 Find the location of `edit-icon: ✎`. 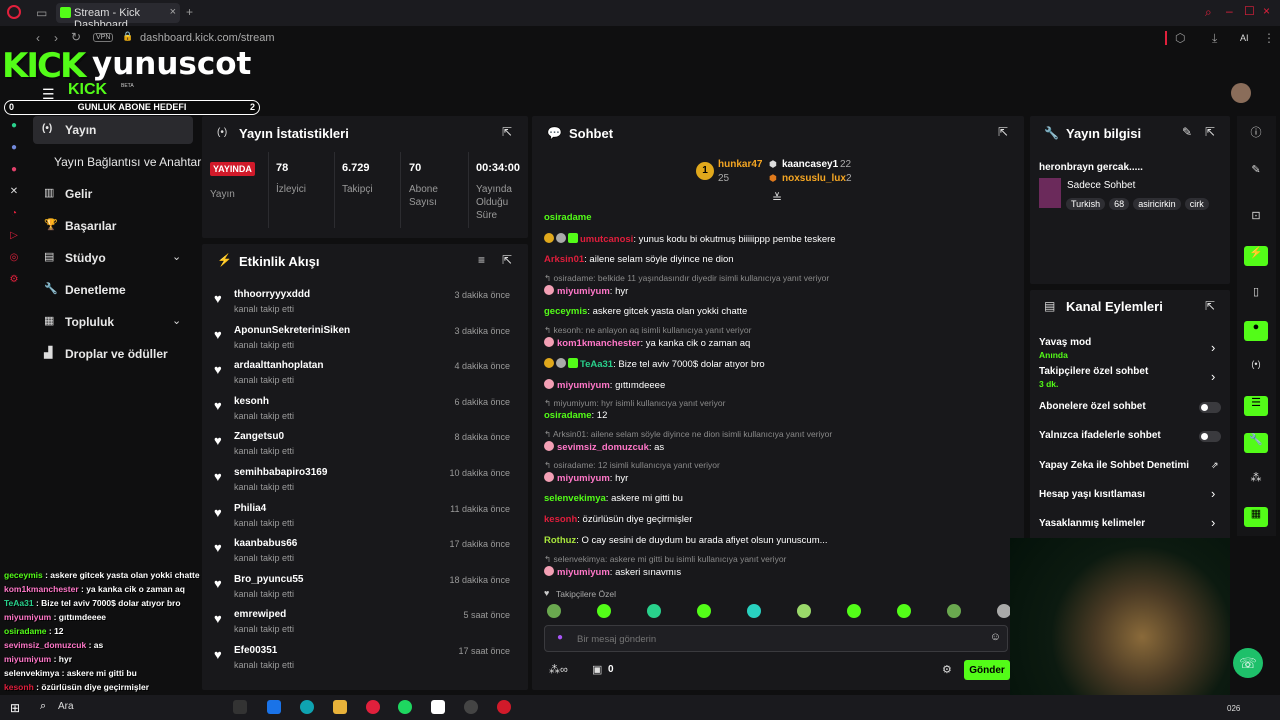

edit-icon: ✎ is located at coordinates (1187, 132).